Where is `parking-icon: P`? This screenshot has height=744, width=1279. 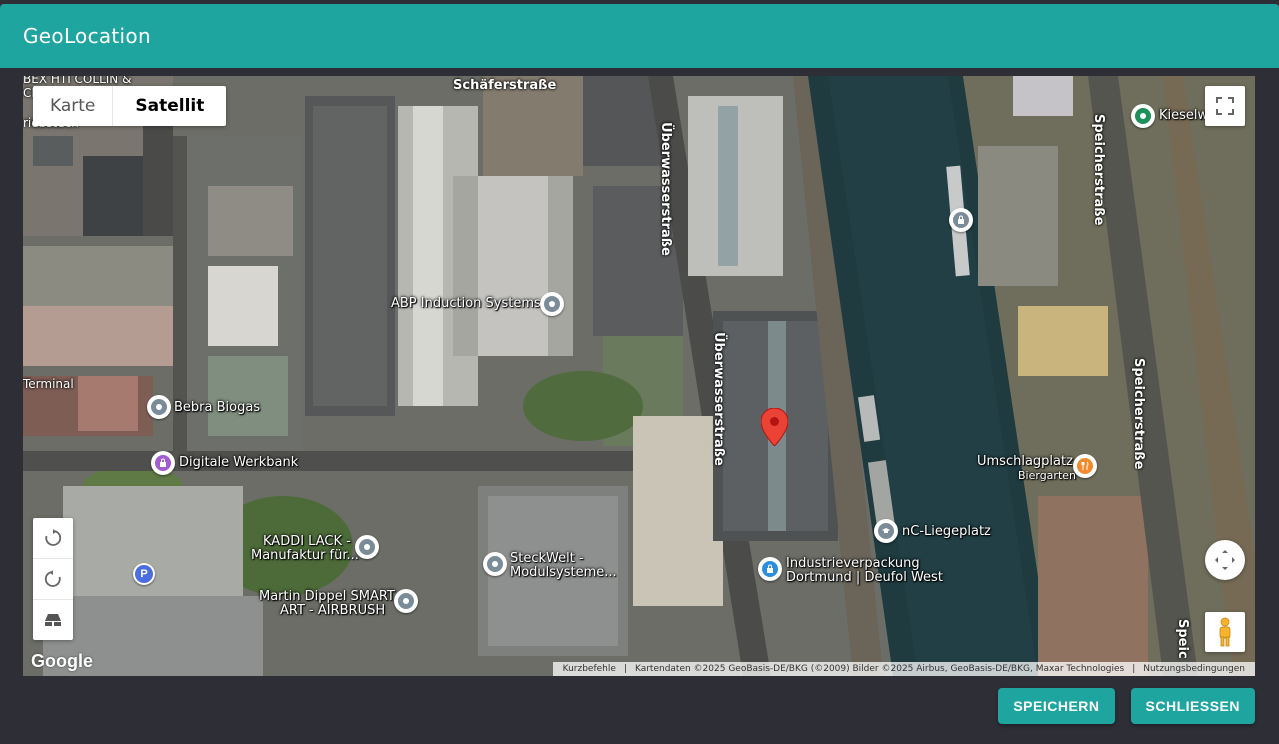 parking-icon: P is located at coordinates (144, 574).